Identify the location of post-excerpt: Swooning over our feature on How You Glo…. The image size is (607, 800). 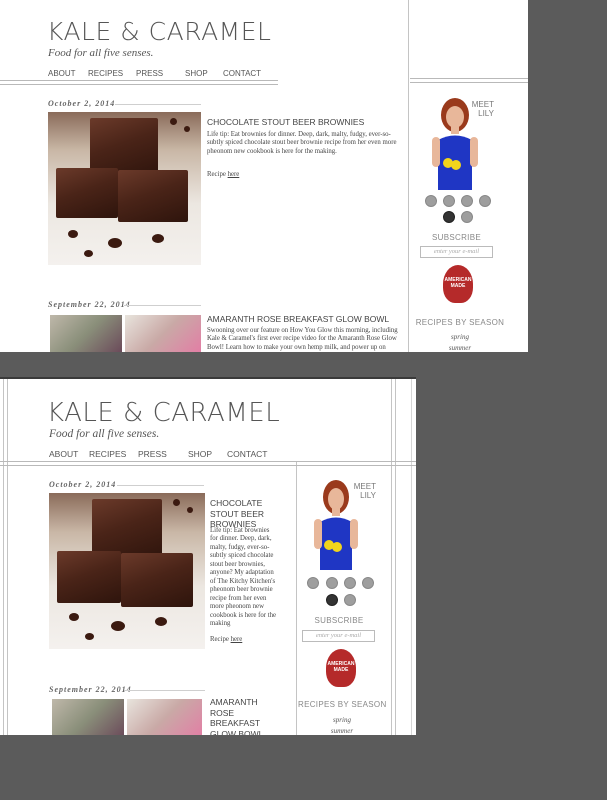
(302, 339).